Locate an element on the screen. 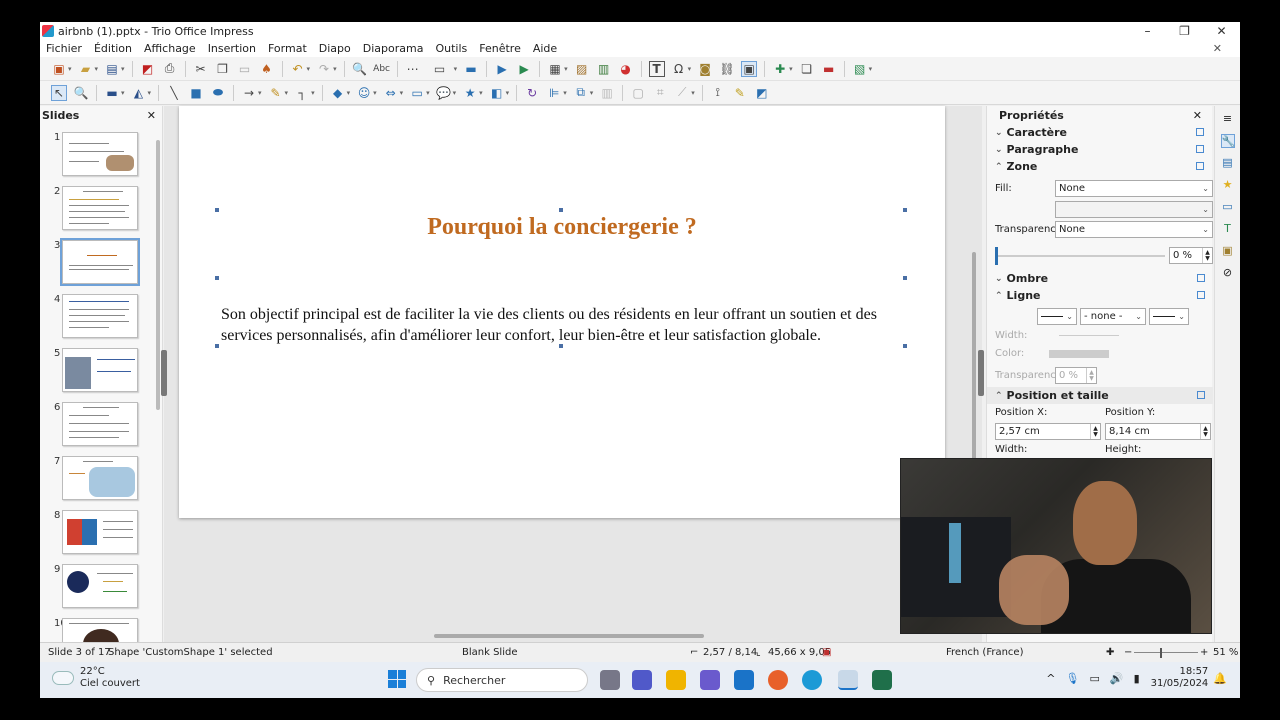 The height and width of the screenshot is (720, 1280). volume-icon: 🔊 is located at coordinates (1117, 678).